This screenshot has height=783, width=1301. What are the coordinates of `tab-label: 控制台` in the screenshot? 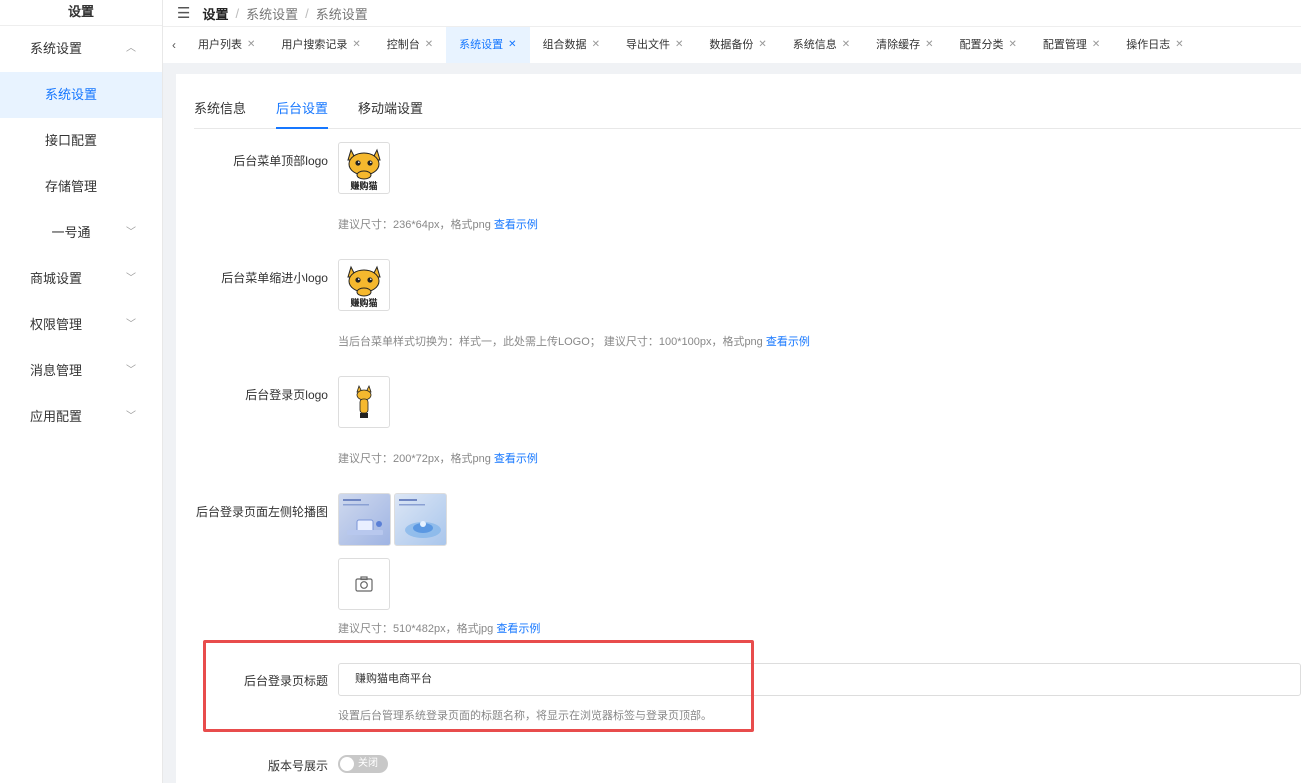 It's located at (403, 45).